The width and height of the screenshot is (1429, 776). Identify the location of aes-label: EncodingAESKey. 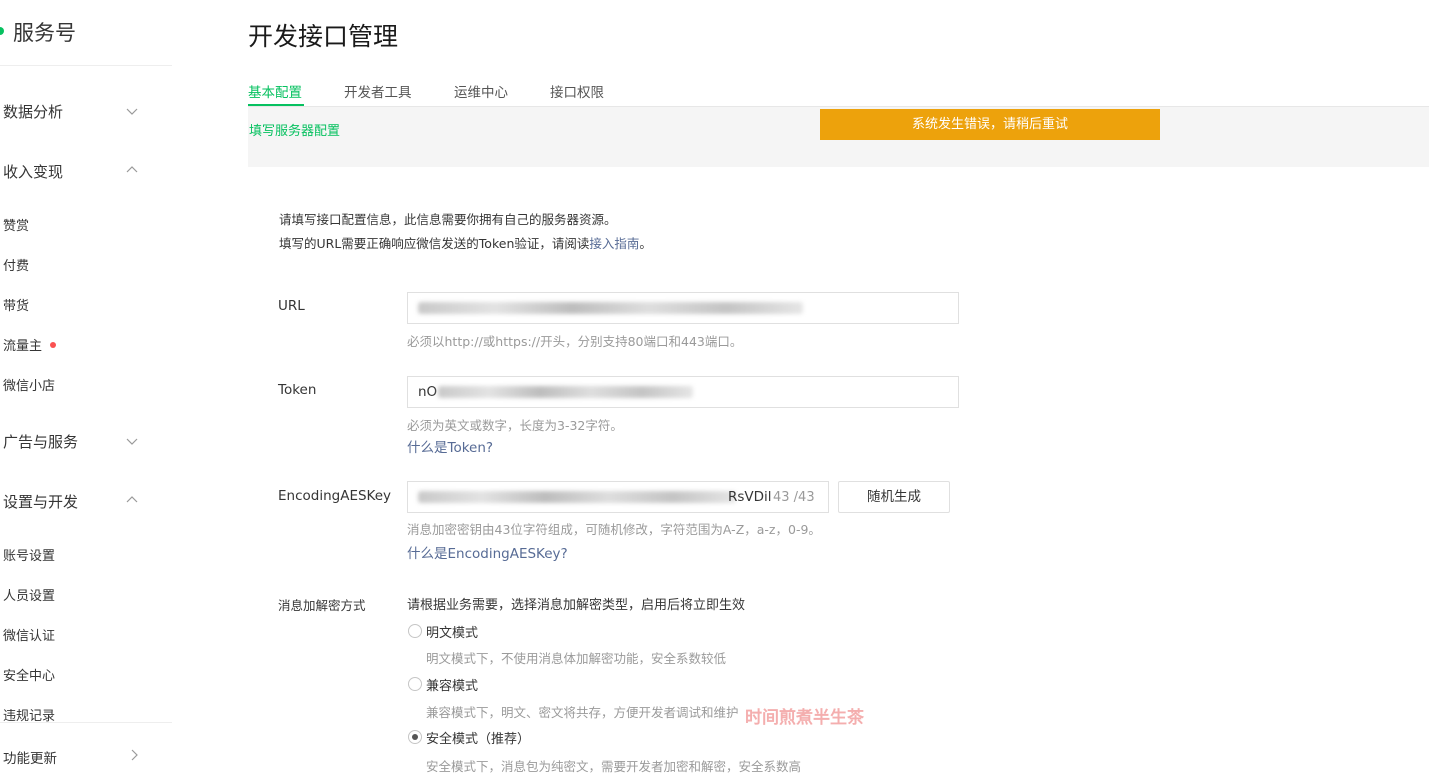
(335, 496).